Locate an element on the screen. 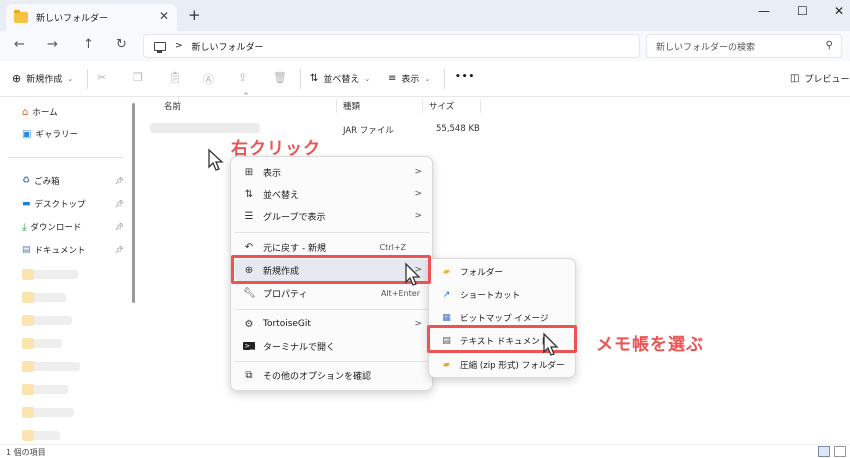  more-options-button: ••• is located at coordinates (465, 77).